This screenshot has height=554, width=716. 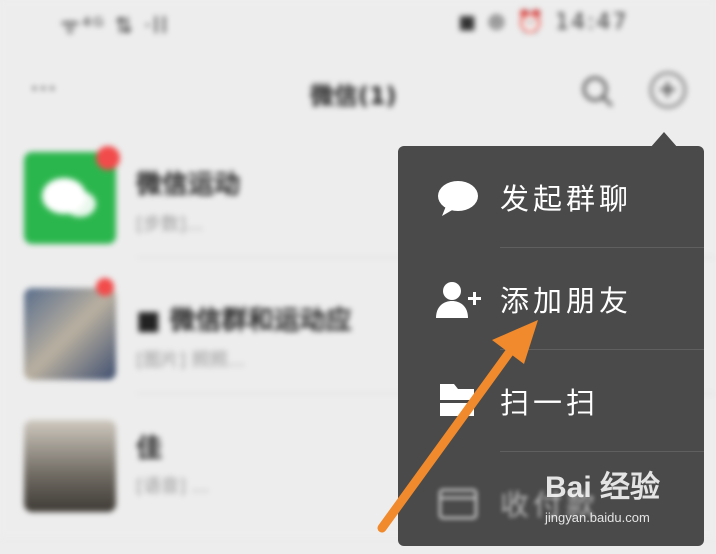 I want to click on payment-icon, so click(x=458, y=504).